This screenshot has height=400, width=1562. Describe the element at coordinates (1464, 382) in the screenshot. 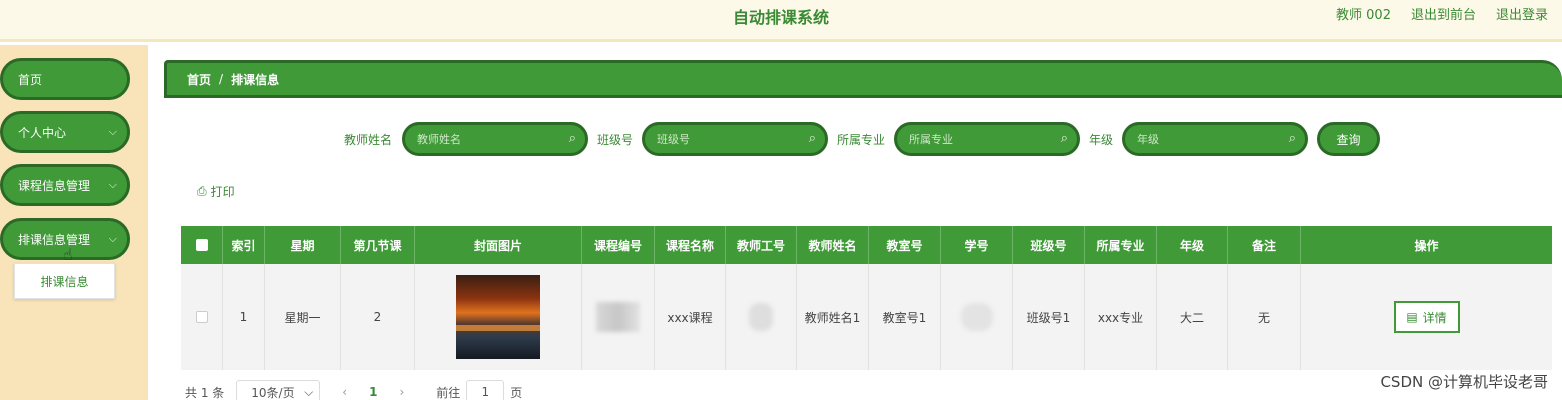

I see `watermark: CSDN @计算机毕设老哥` at that location.